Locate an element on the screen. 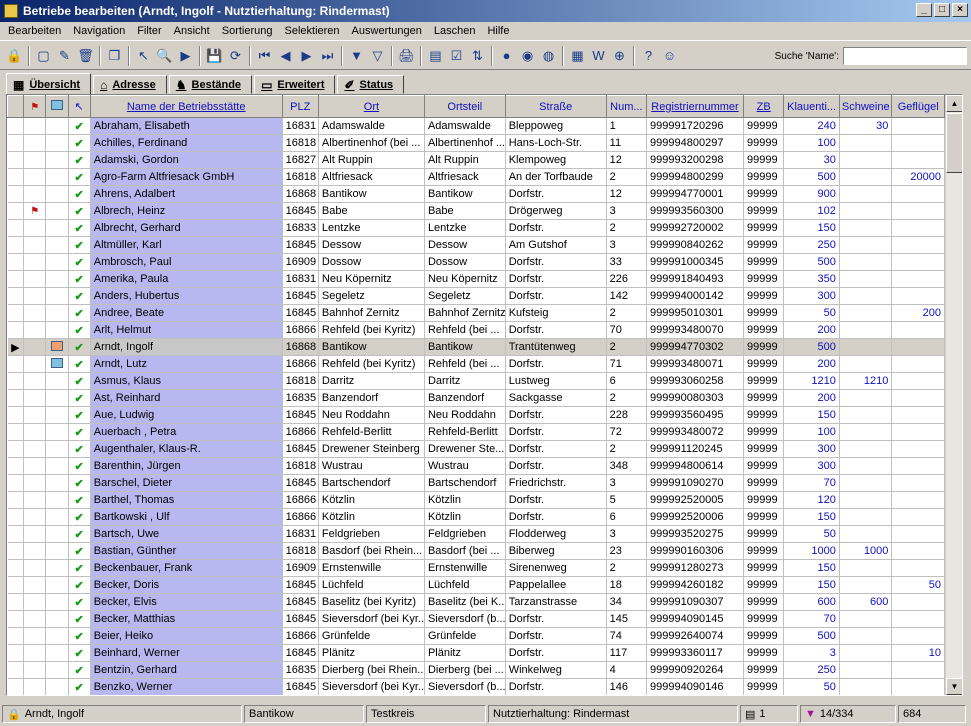 This screenshot has height=726, width=971. globe2-icon: ◉ is located at coordinates (527, 55).